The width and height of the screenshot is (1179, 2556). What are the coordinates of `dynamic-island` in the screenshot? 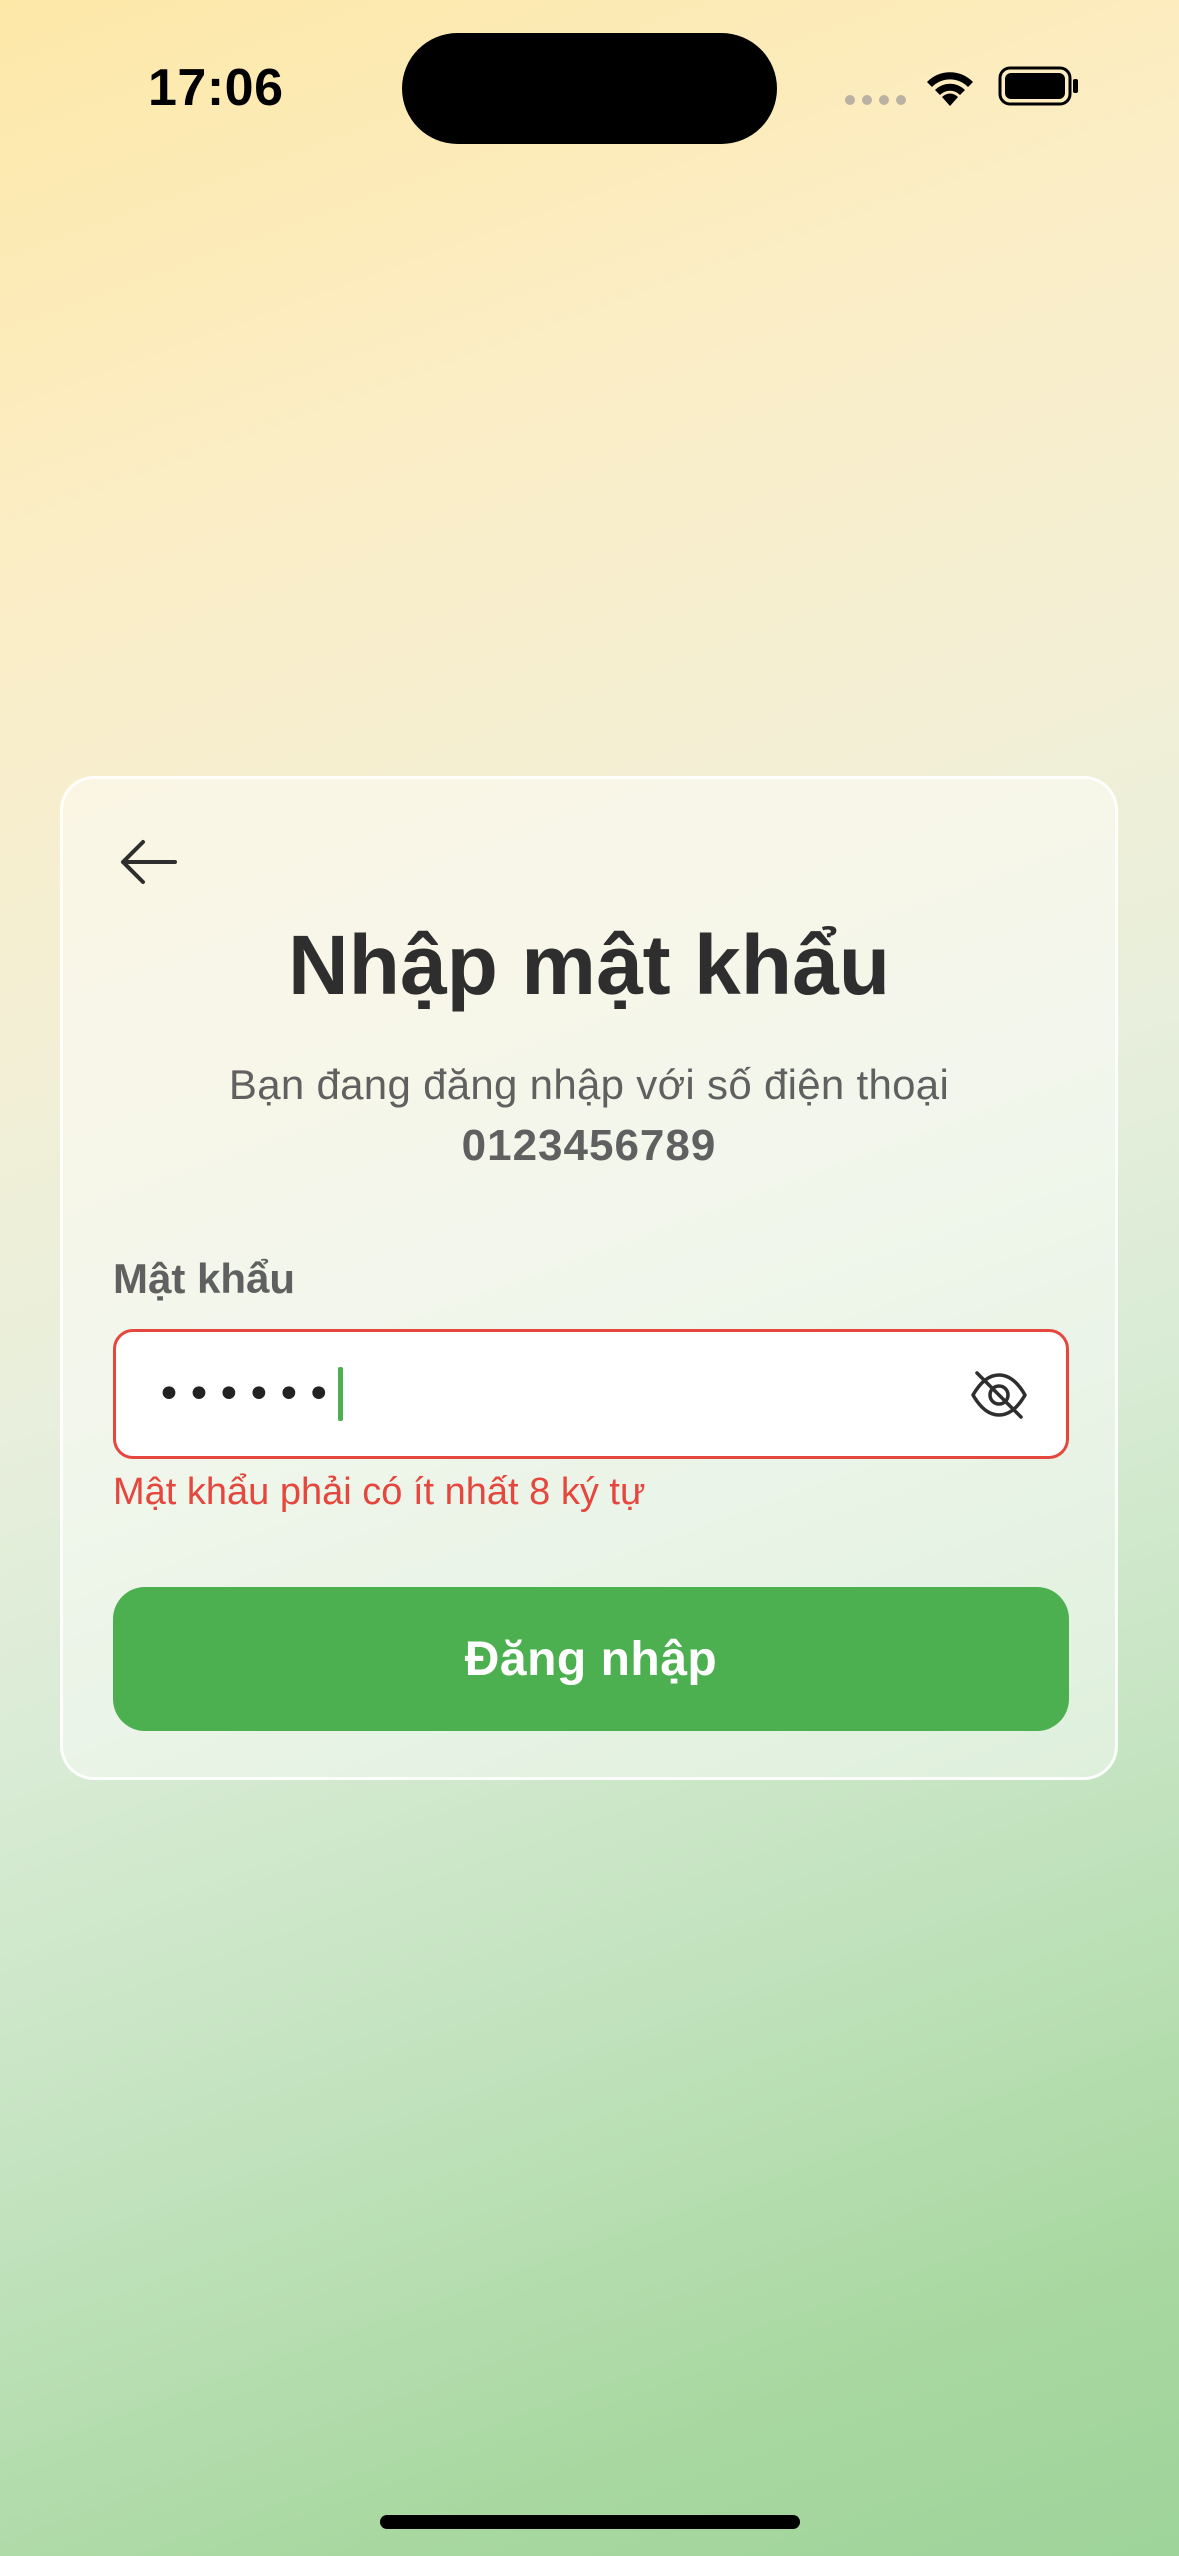 It's located at (589, 88).